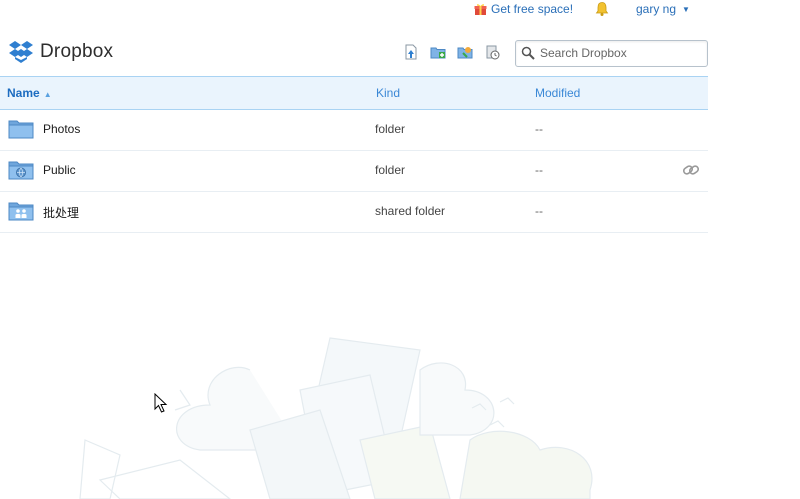 The height and width of the screenshot is (499, 800). Describe the element at coordinates (451, 52) in the screenshot. I see `toolbar` at that location.